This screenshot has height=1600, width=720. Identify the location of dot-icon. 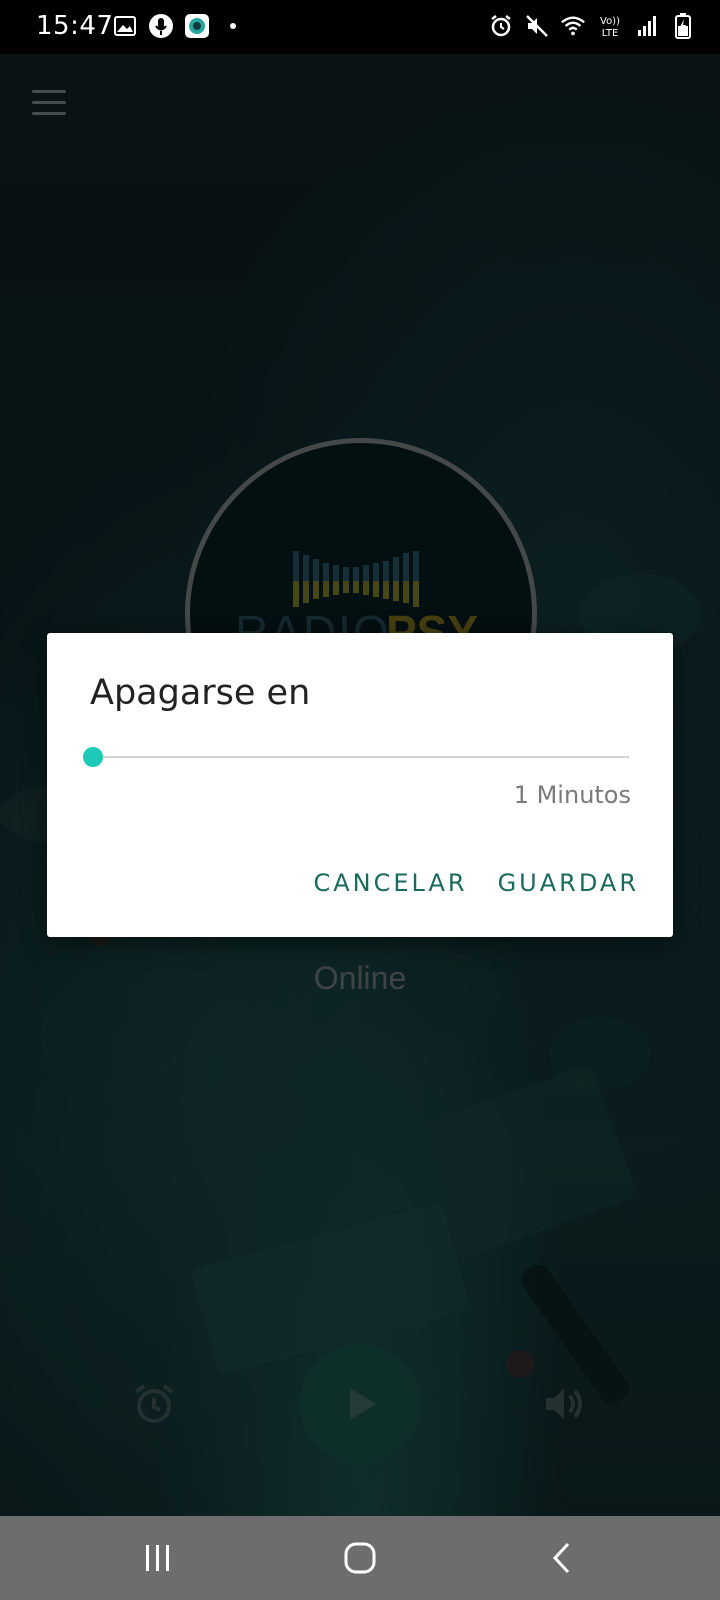
(233, 26).